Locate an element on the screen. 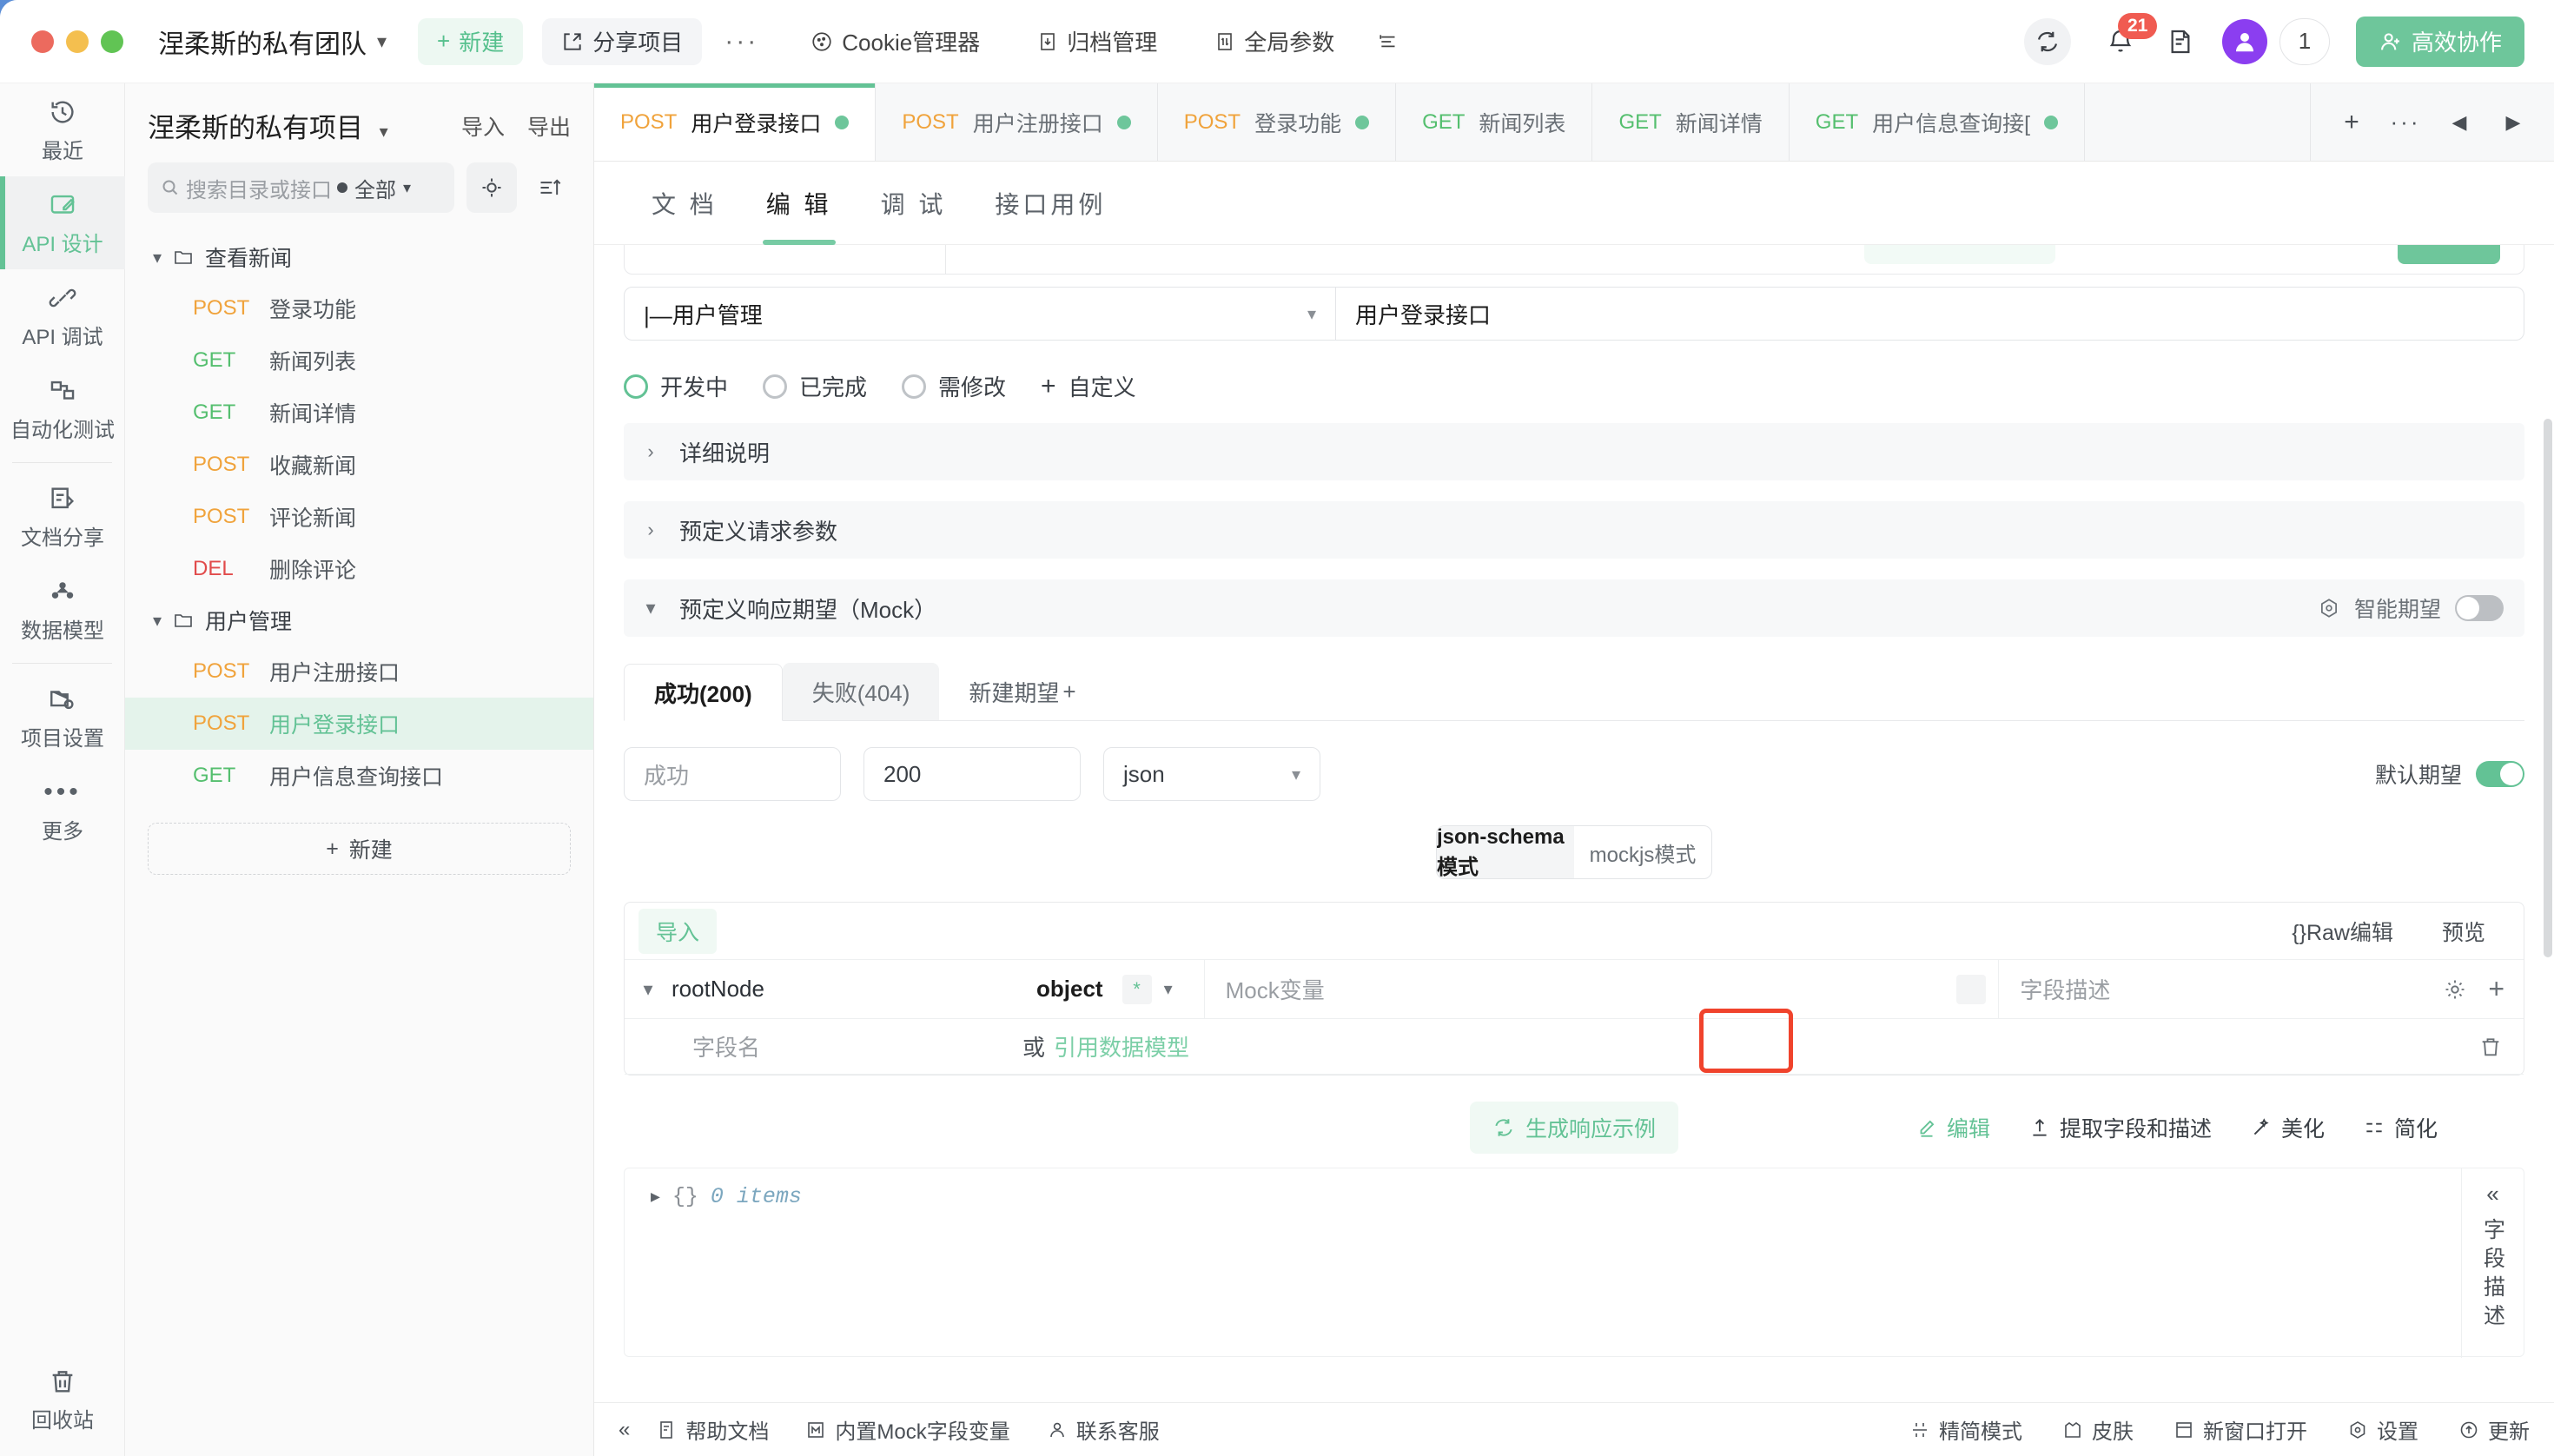  tab-api-case: 接口用例 is located at coordinates (1050, 203).